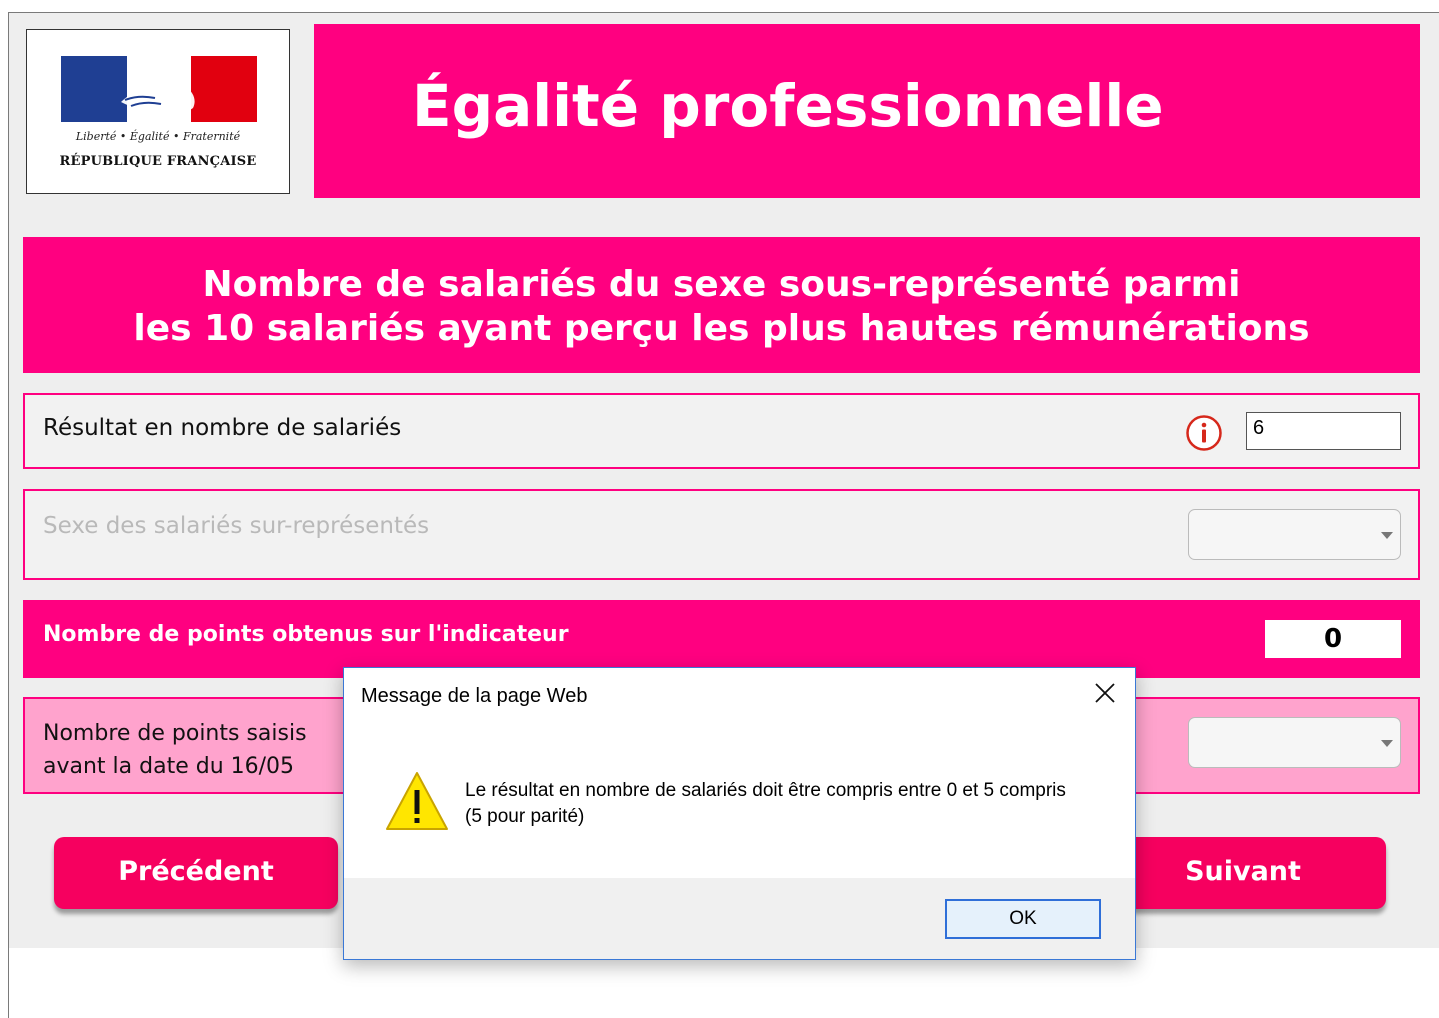 Image resolution: width=1439 pixels, height=1018 pixels. I want to click on ok-button: OK, so click(1023, 919).